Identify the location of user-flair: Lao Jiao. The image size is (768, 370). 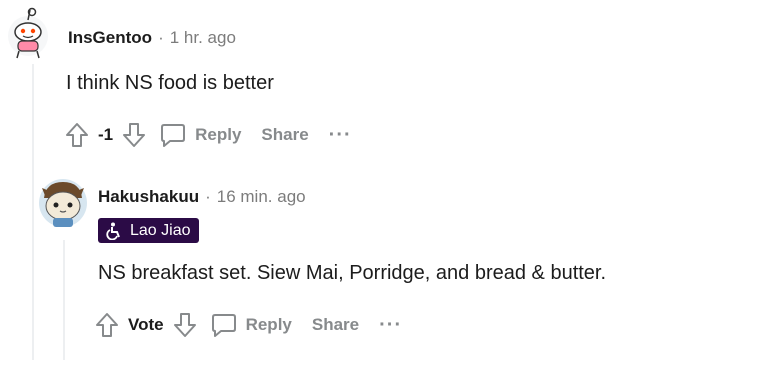
(148, 230).